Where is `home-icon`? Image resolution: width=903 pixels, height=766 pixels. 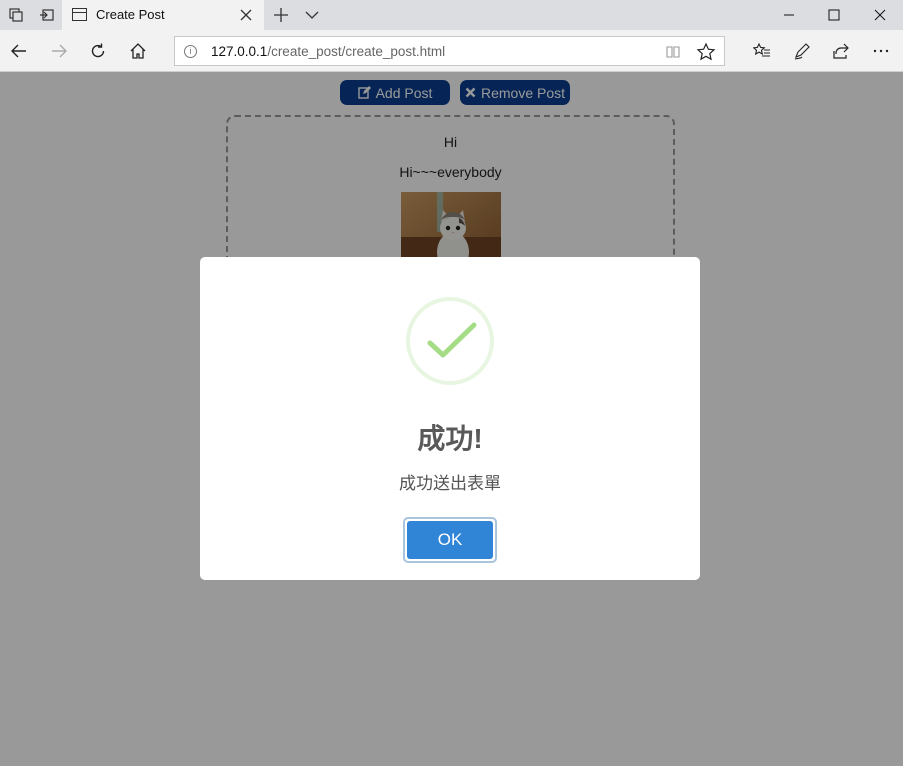
home-icon is located at coordinates (138, 51).